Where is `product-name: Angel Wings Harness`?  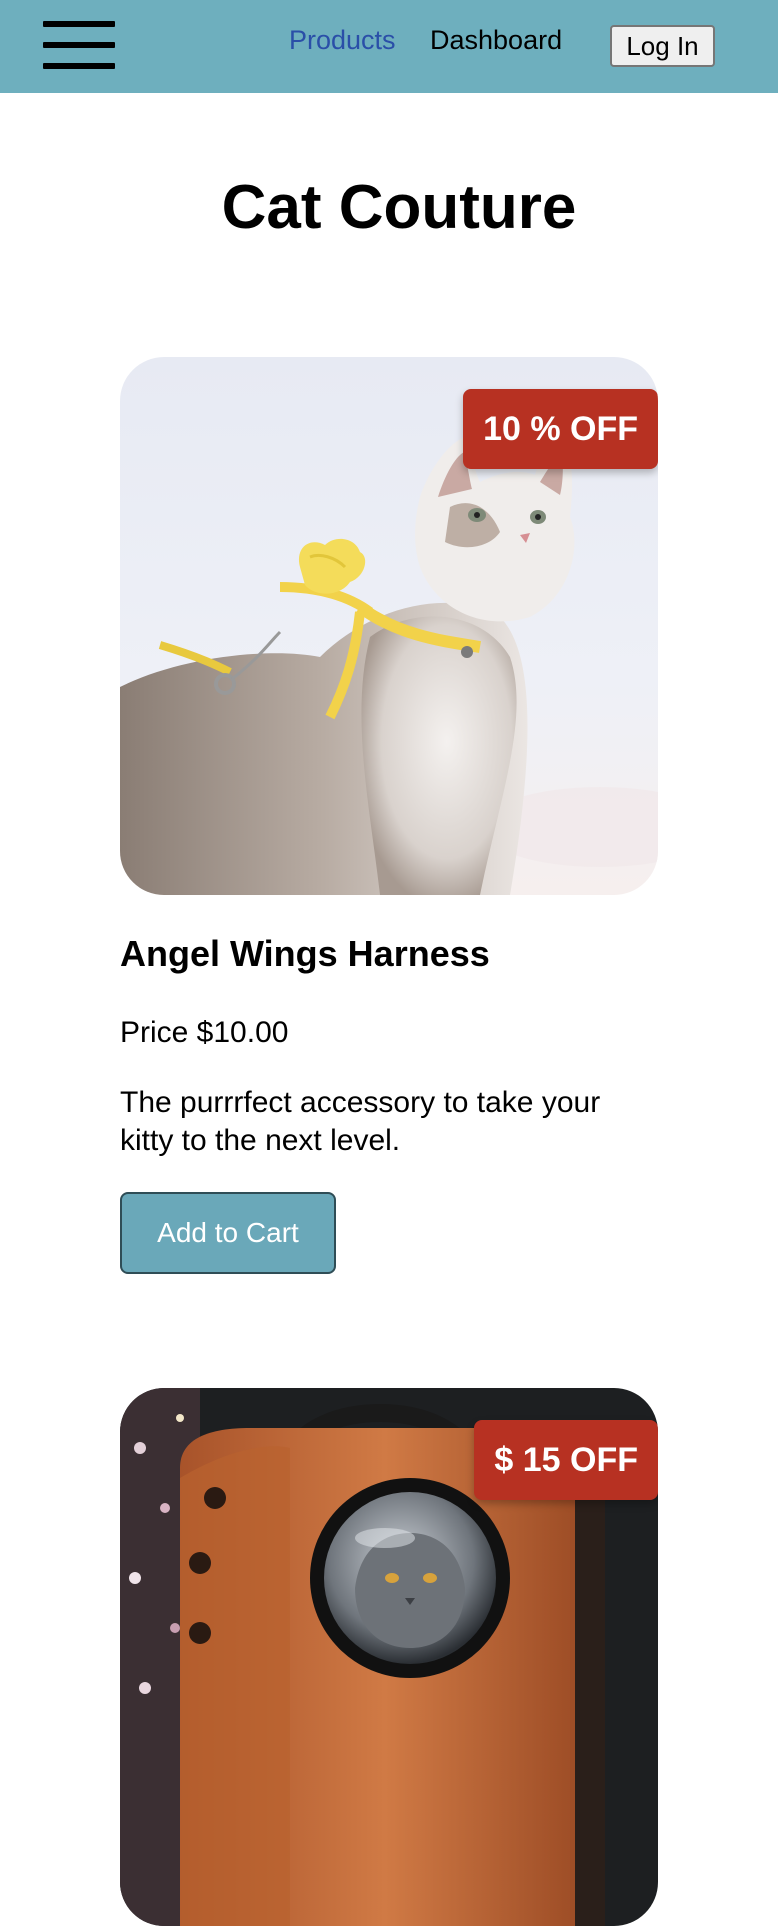 product-name: Angel Wings Harness is located at coordinates (305, 953).